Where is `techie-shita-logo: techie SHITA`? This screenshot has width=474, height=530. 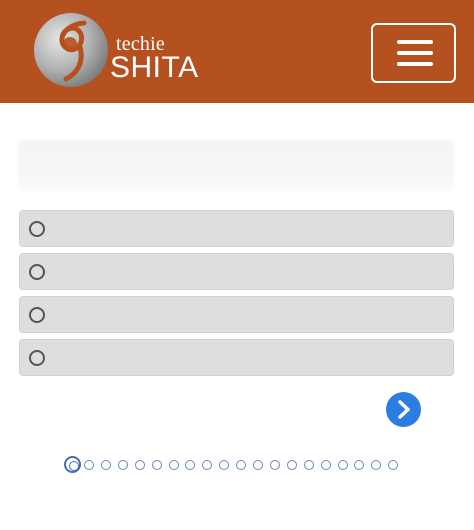
techie-shita-logo: techie SHITA is located at coordinates (132, 51).